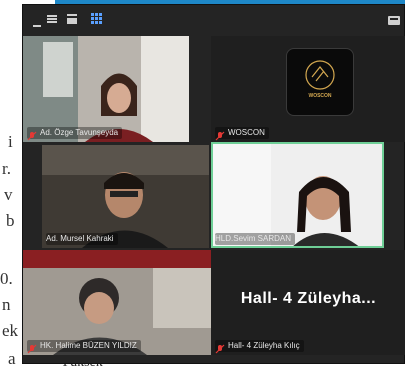 Image resolution: width=405 pixels, height=371 pixels. I want to click on more-icon, so click(394, 21).